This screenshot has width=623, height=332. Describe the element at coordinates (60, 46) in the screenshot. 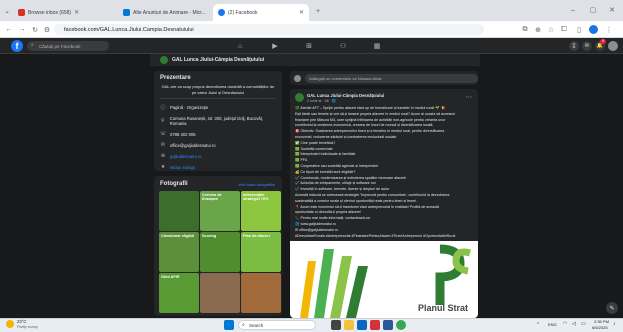

I see `search-placeholder: Căutați pe Facebook` at that location.